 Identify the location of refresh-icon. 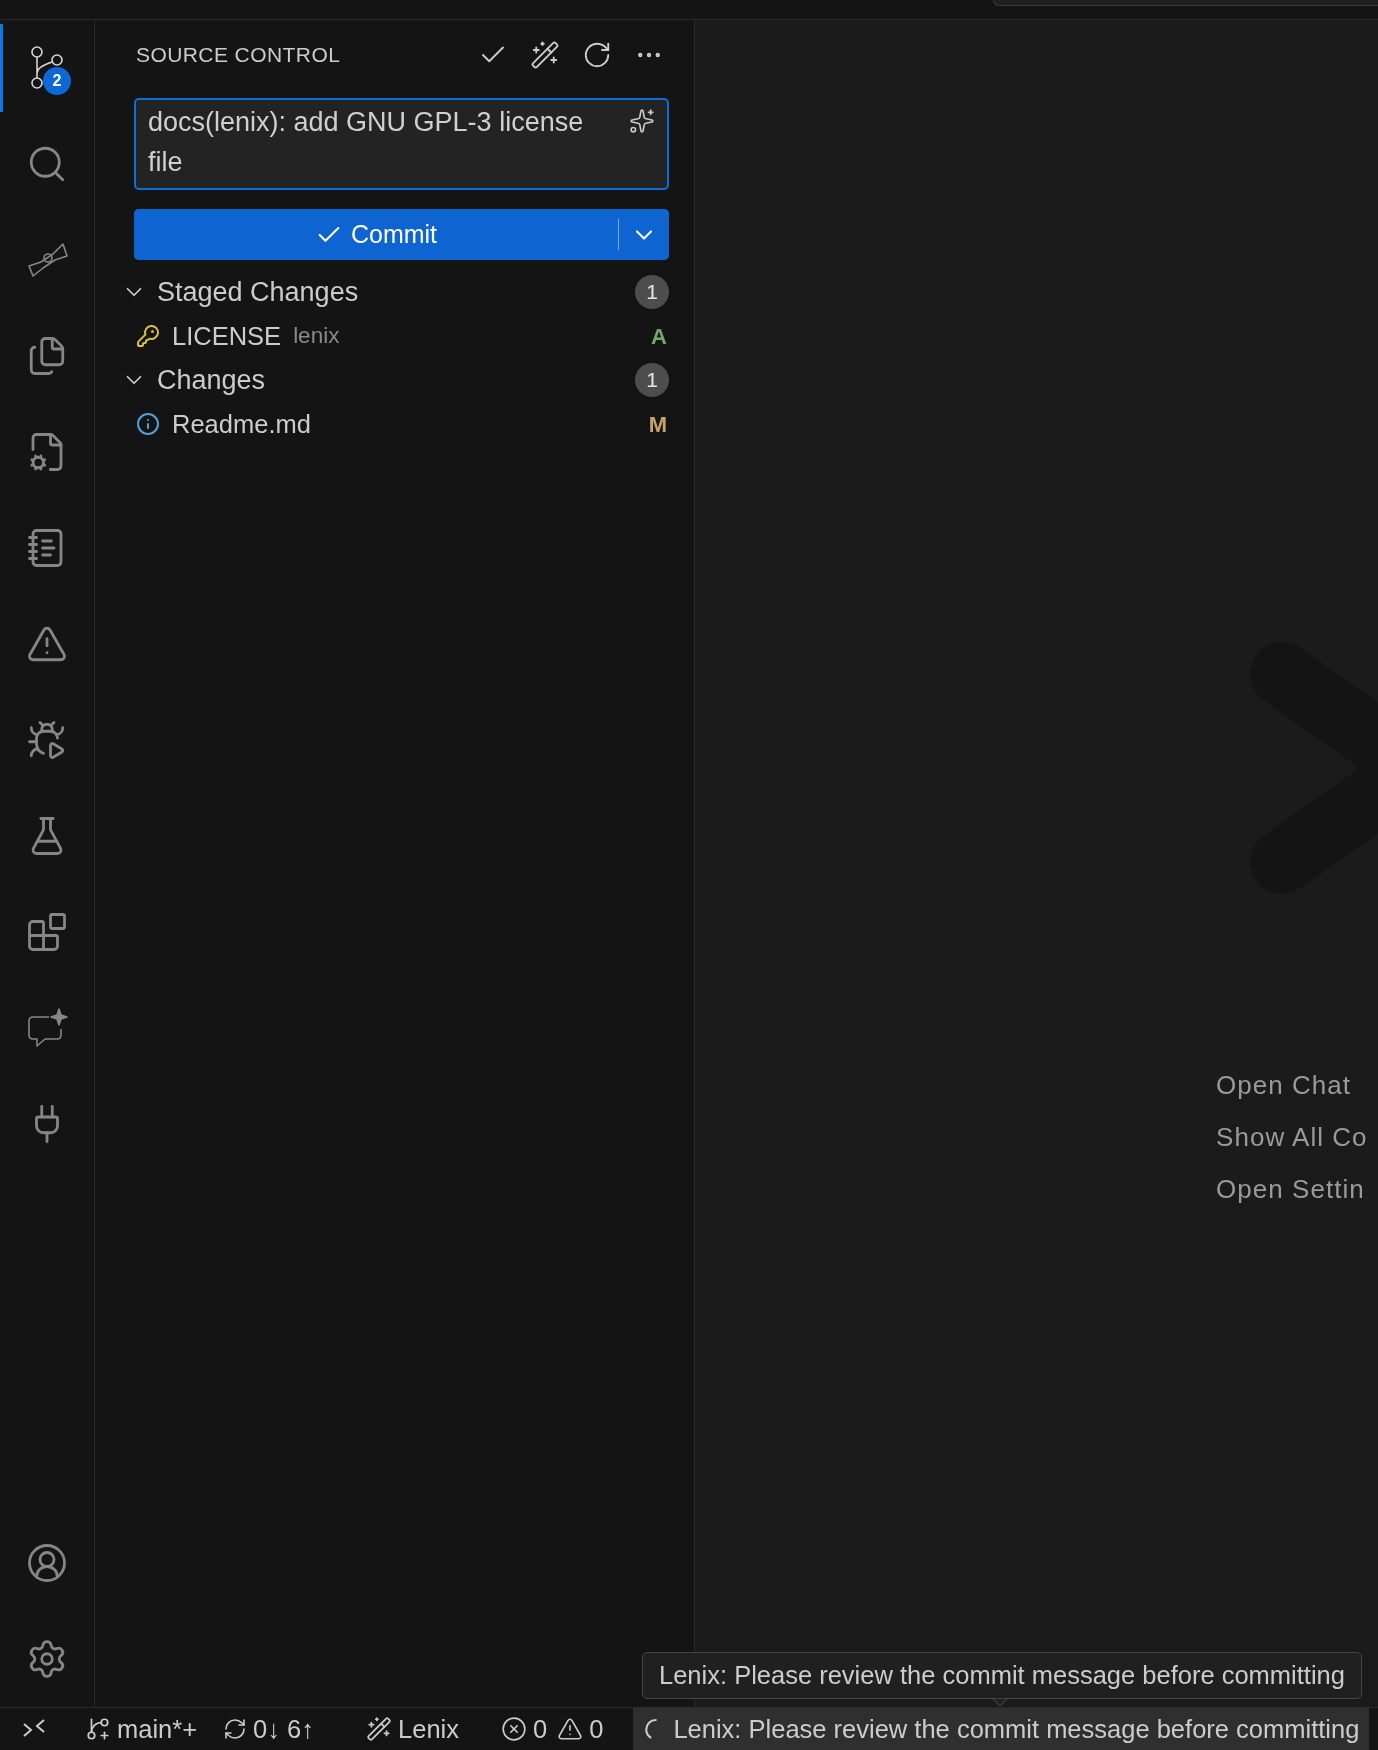
(597, 55).